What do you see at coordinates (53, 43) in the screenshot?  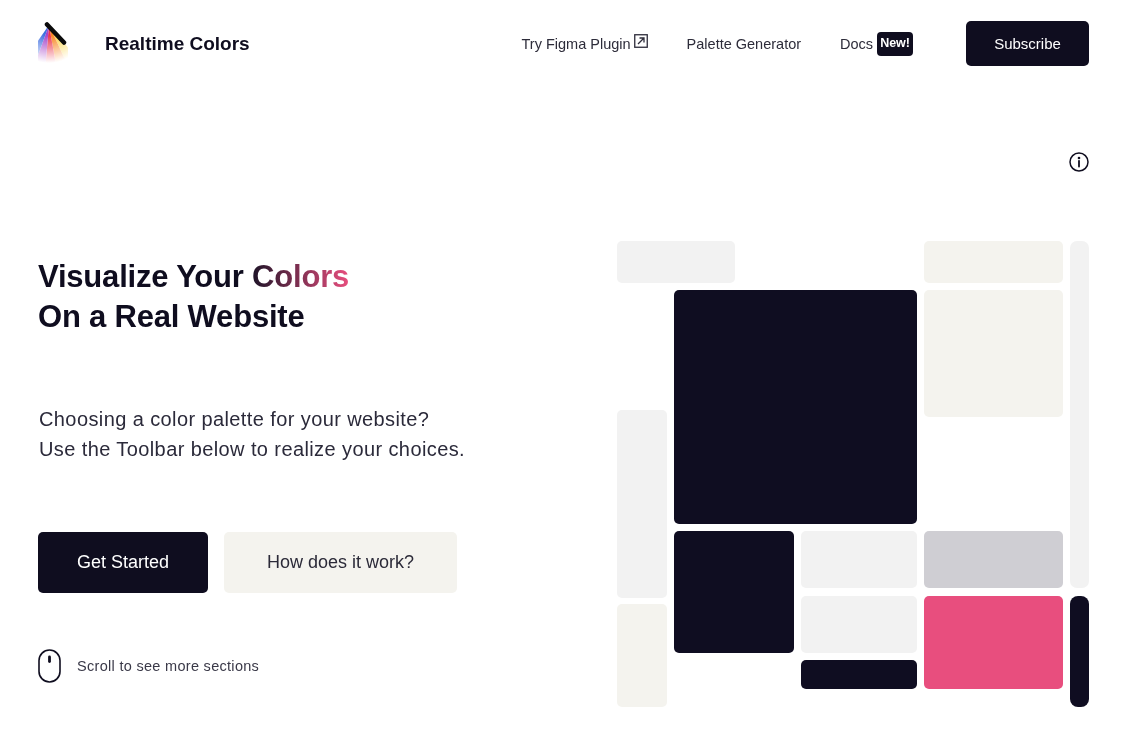 I see `color-fan-logo` at bounding box center [53, 43].